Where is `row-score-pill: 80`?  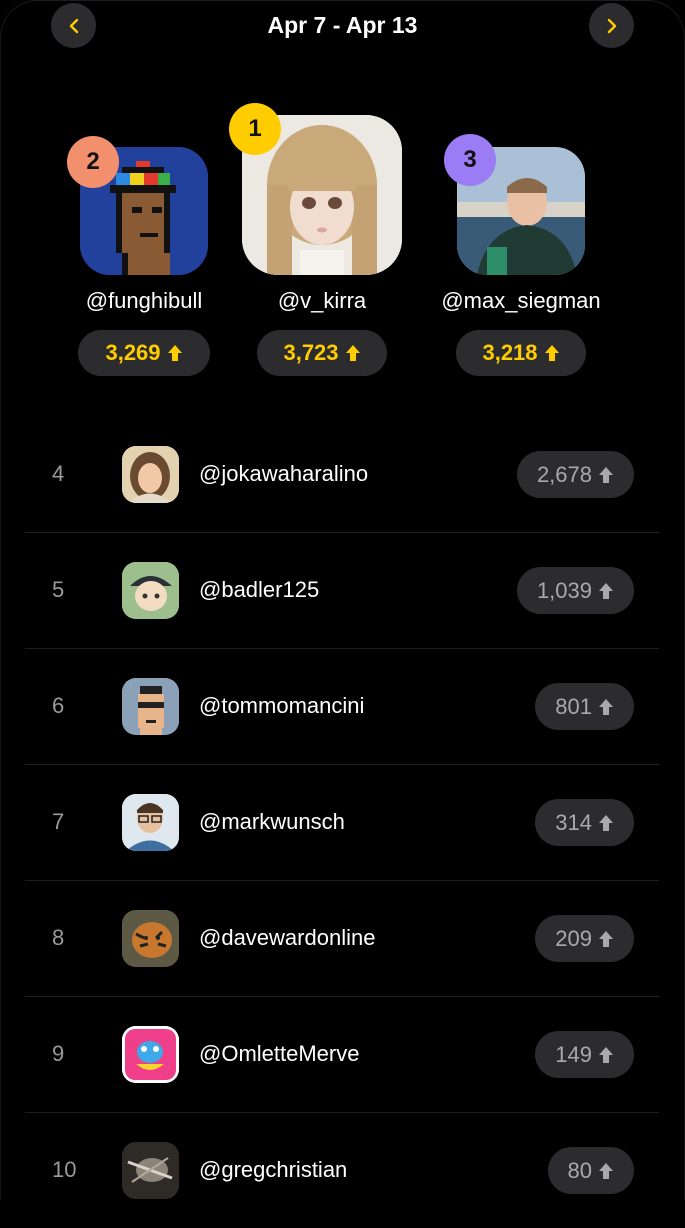 row-score-pill: 80 is located at coordinates (590, 1170).